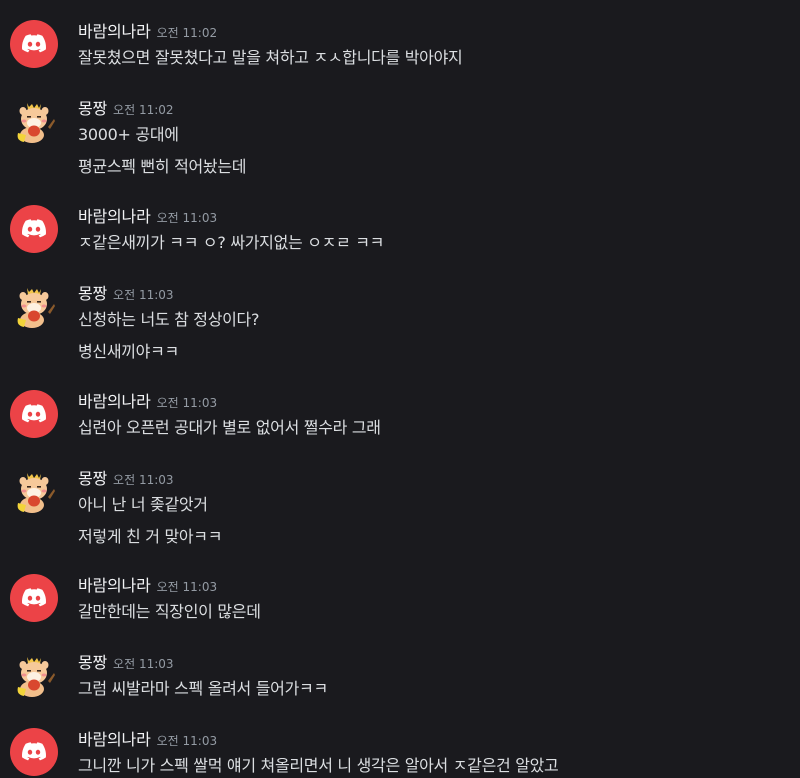  What do you see at coordinates (128, 134) in the screenshot?
I see `message-text: 3000+ 공대에` at bounding box center [128, 134].